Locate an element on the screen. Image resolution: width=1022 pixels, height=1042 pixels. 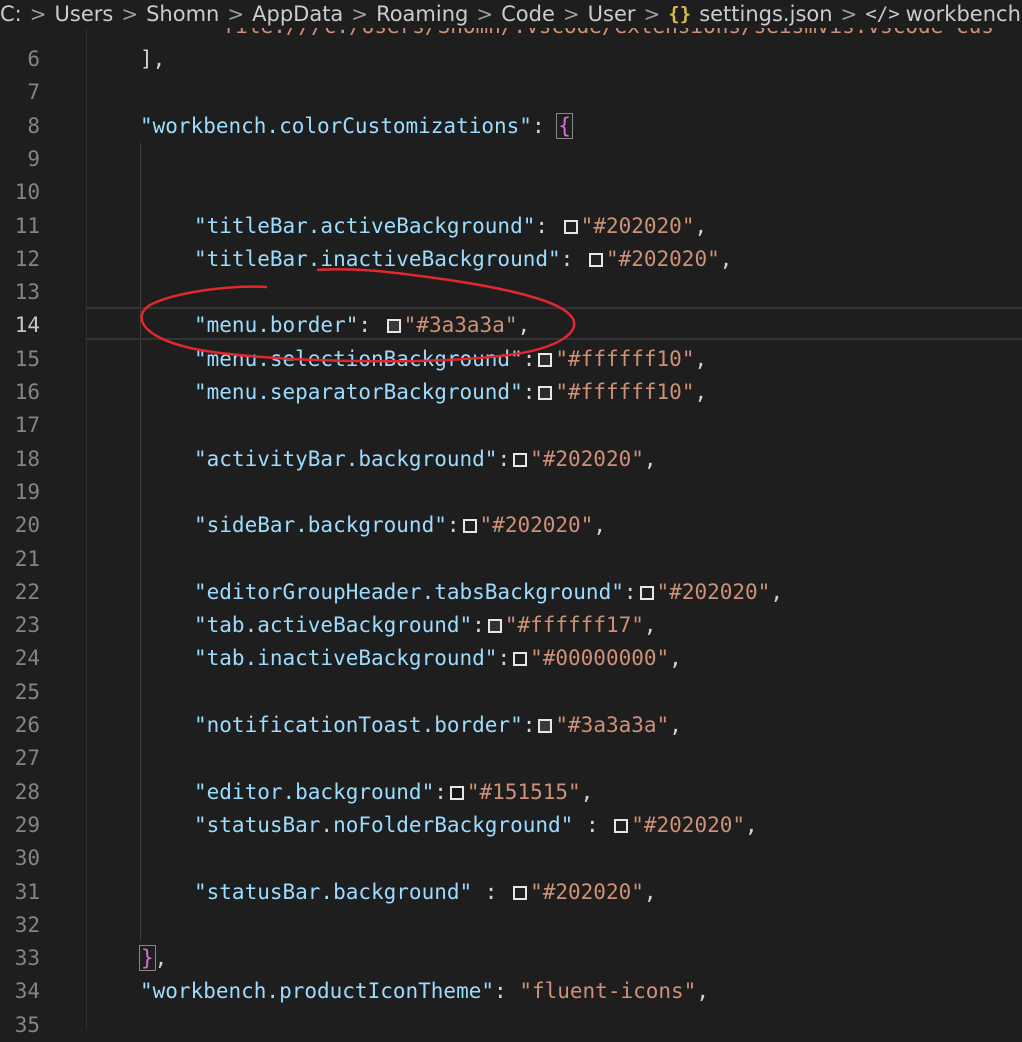
line-content: "menu.selectionBackground": "#ffffff10", is located at coordinates (450, 359).